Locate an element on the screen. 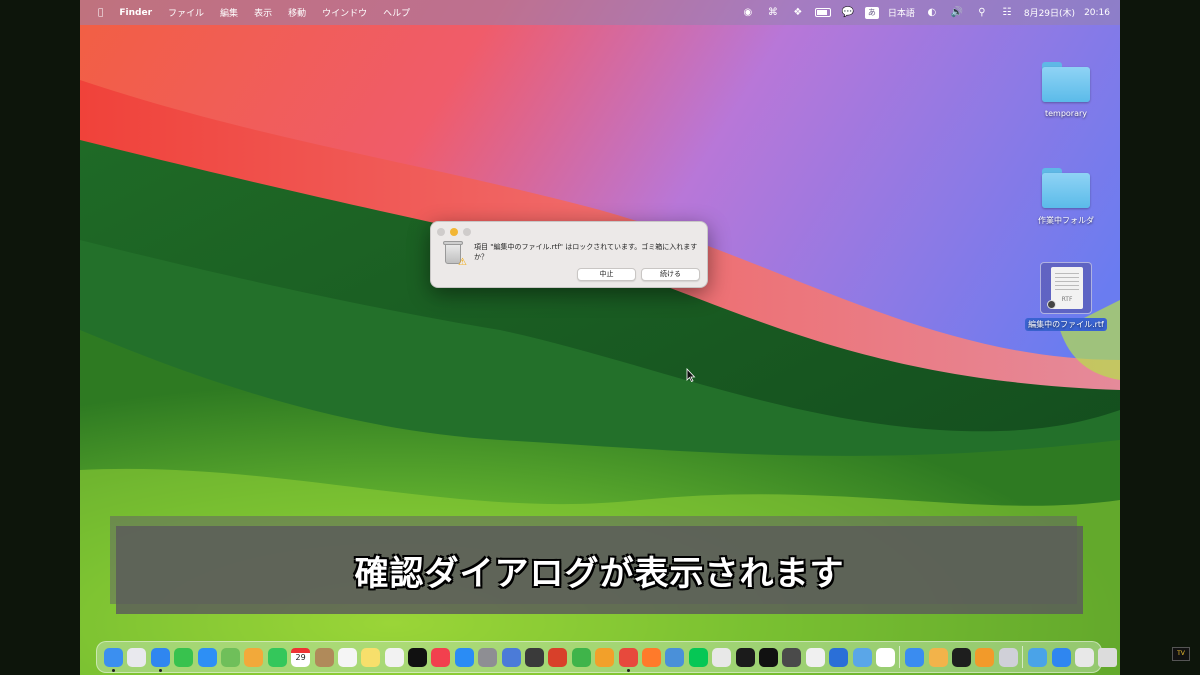  dock-maps-icon is located at coordinates (230, 657).